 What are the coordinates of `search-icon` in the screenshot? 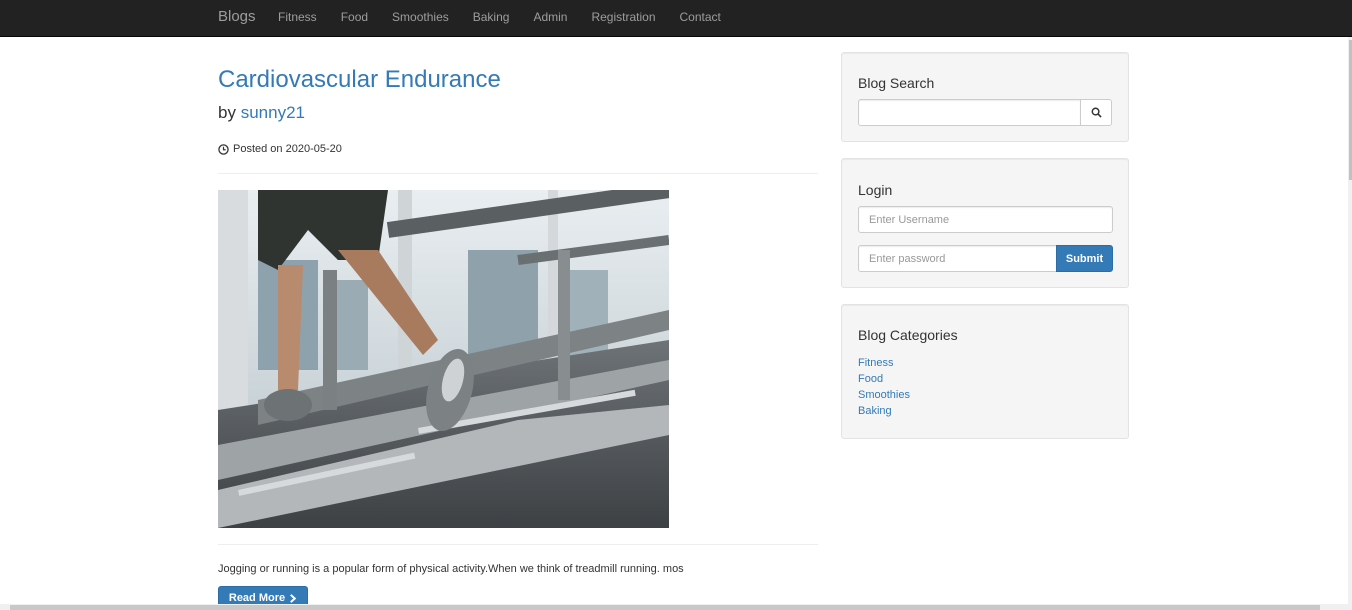 It's located at (1096, 112).